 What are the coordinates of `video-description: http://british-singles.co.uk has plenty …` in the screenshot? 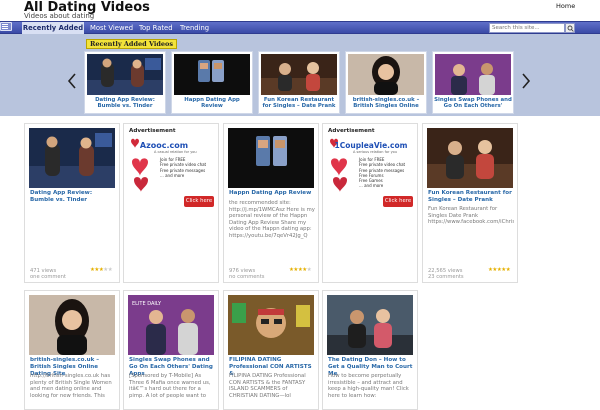 It's located at (71, 386).